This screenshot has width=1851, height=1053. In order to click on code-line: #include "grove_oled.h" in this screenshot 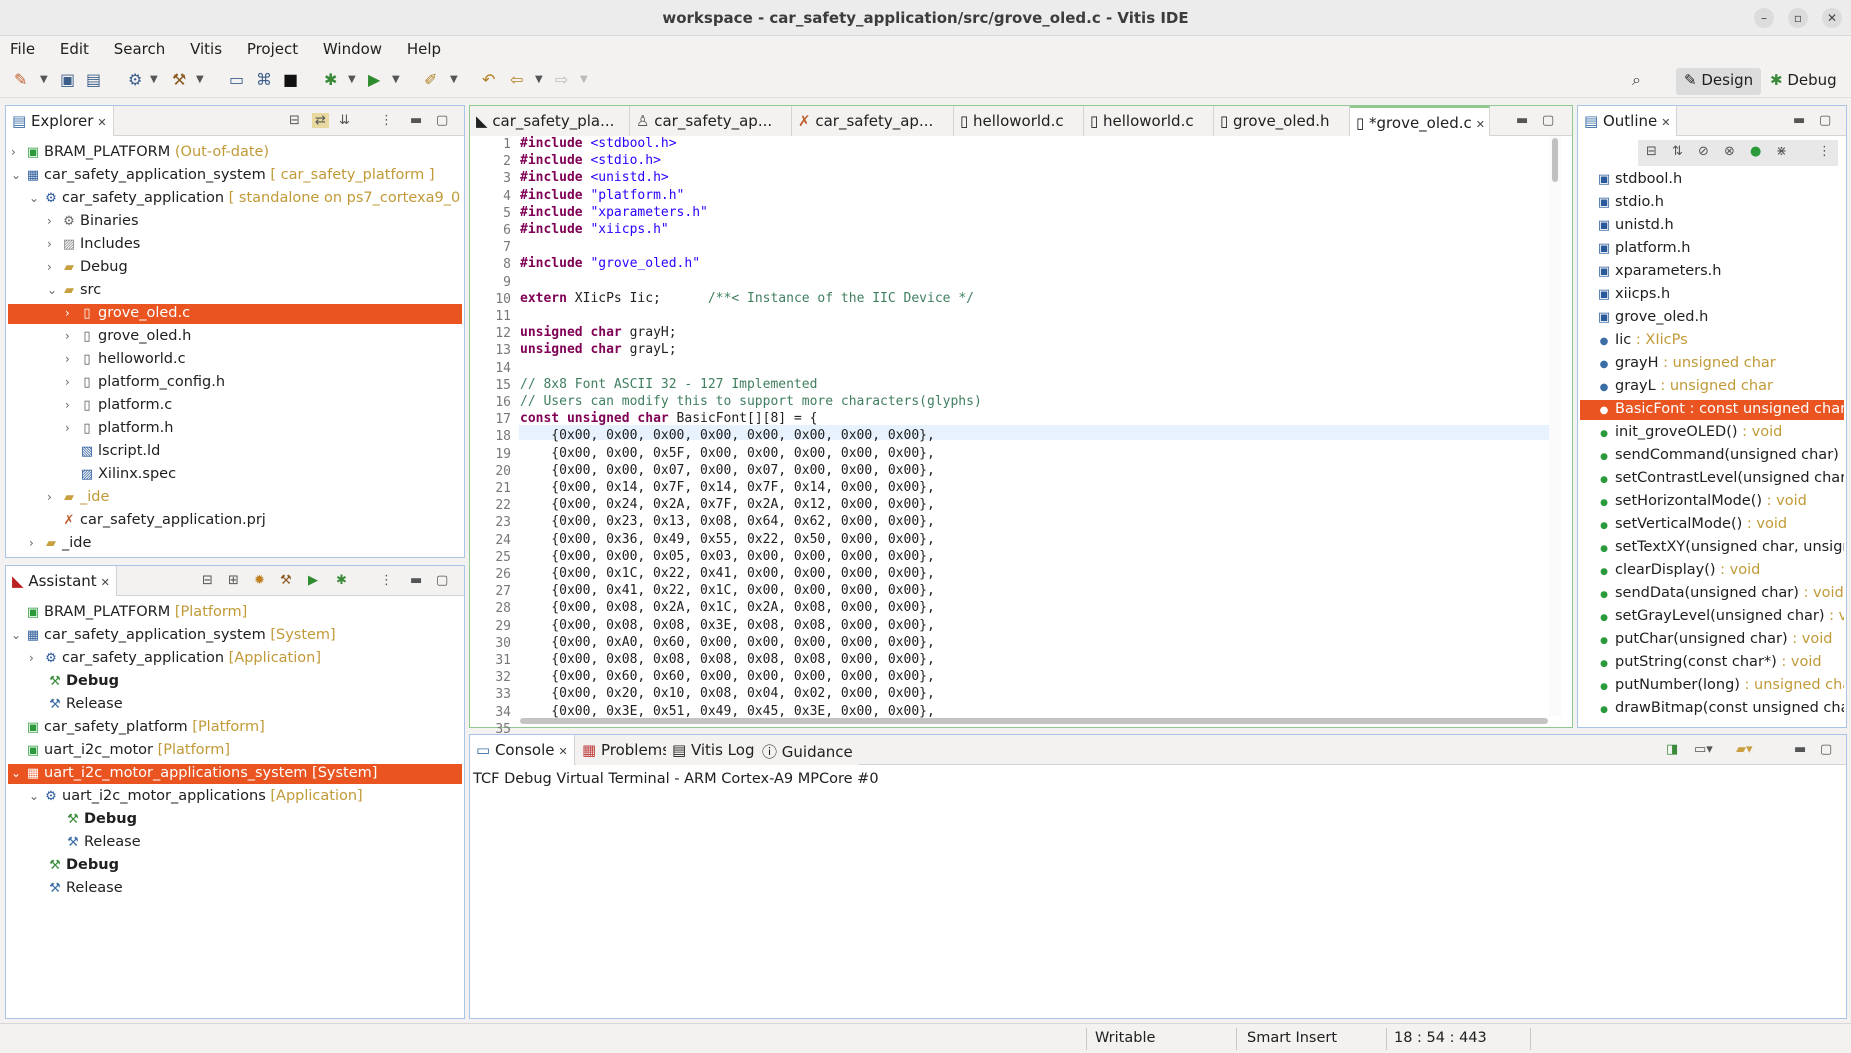, I will do `click(610, 264)`.